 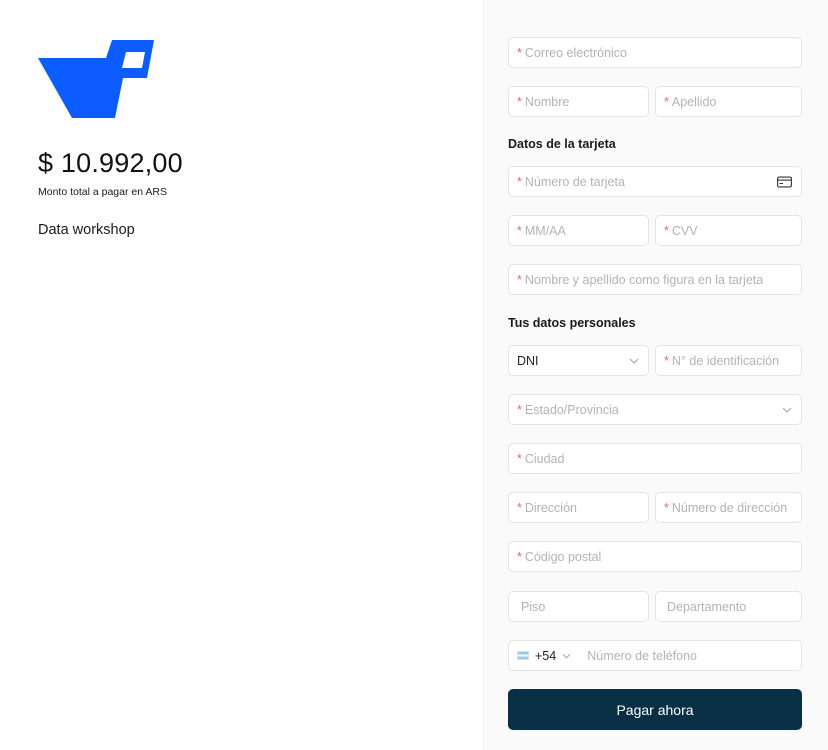 I want to click on phone-prefix-value: +54, so click(x=546, y=655).